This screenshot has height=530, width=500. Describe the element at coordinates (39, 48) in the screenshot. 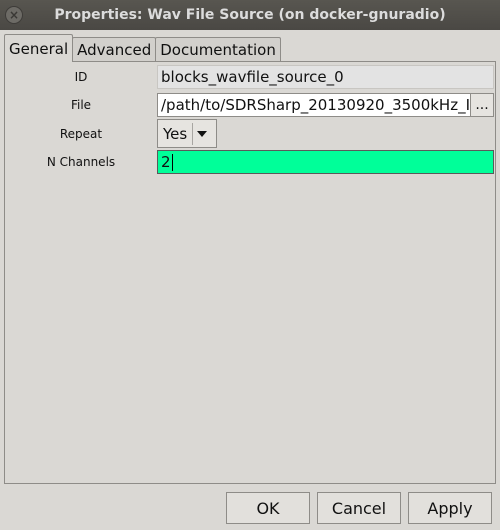

I see `tab-general: General` at that location.